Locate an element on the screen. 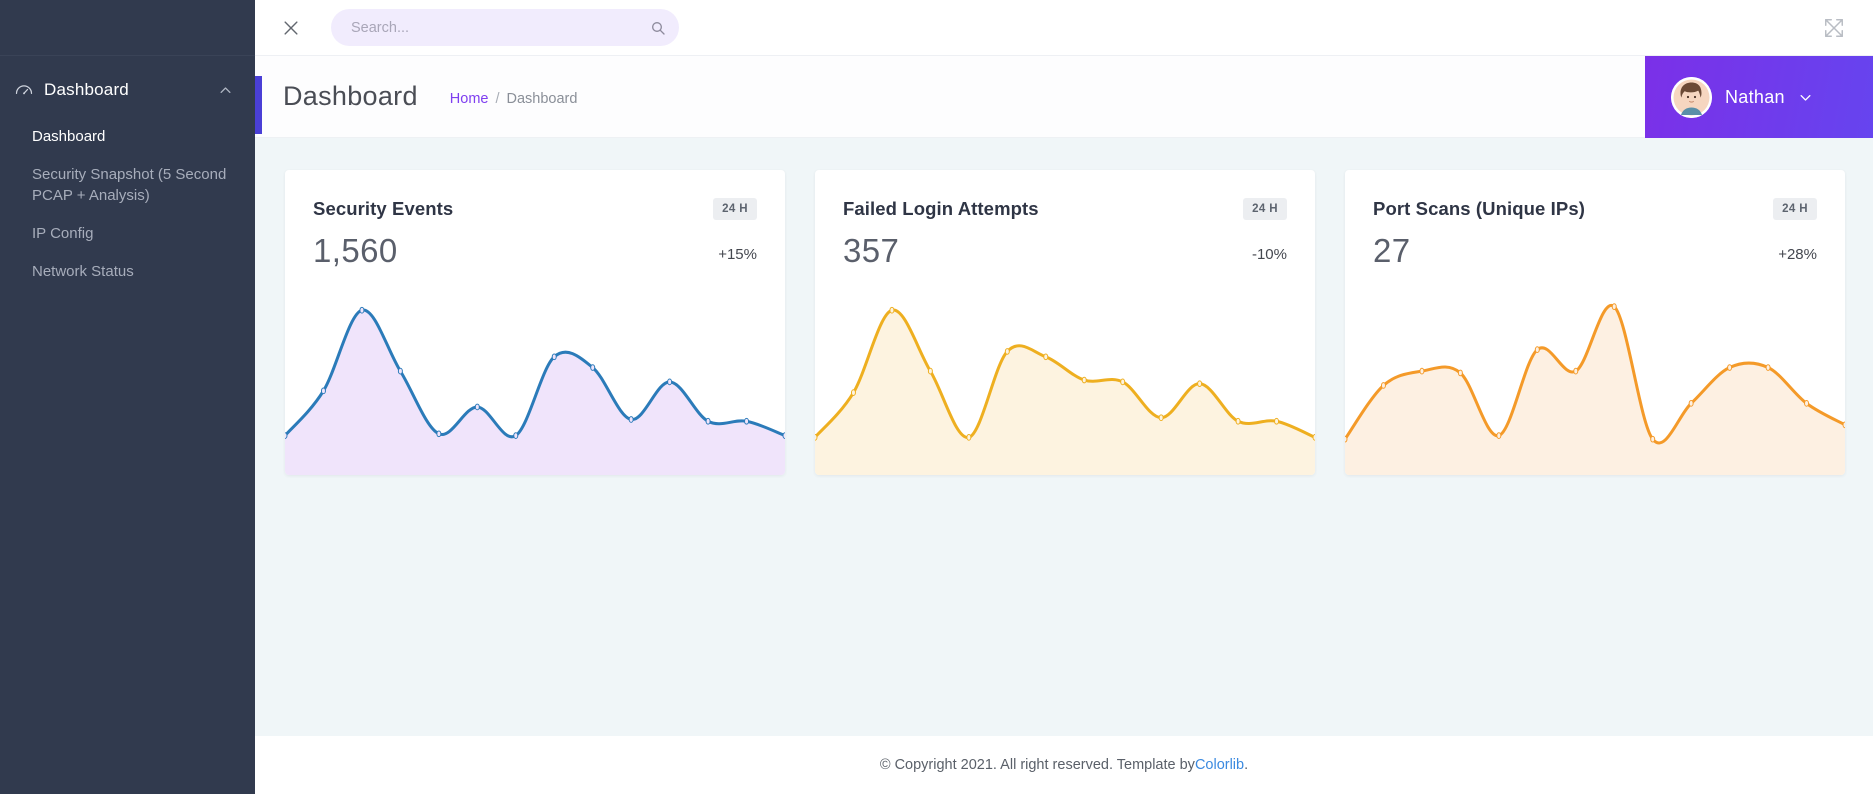 The image size is (1873, 794). sparkline-chart-security-events is located at coordinates (535, 375).